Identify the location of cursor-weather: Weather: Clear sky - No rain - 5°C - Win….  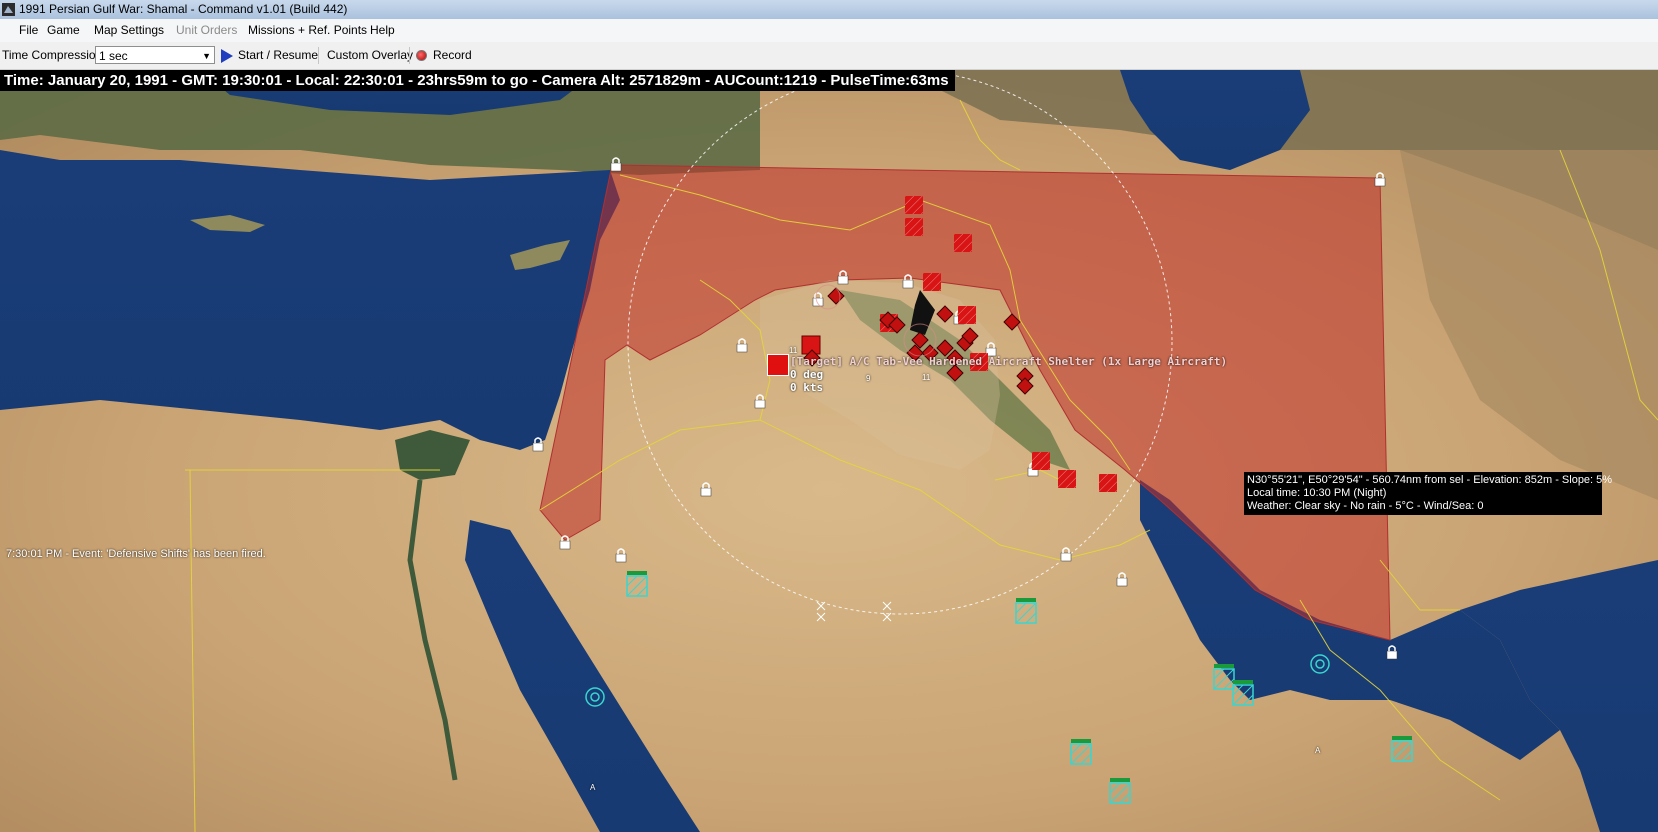
(1365, 506).